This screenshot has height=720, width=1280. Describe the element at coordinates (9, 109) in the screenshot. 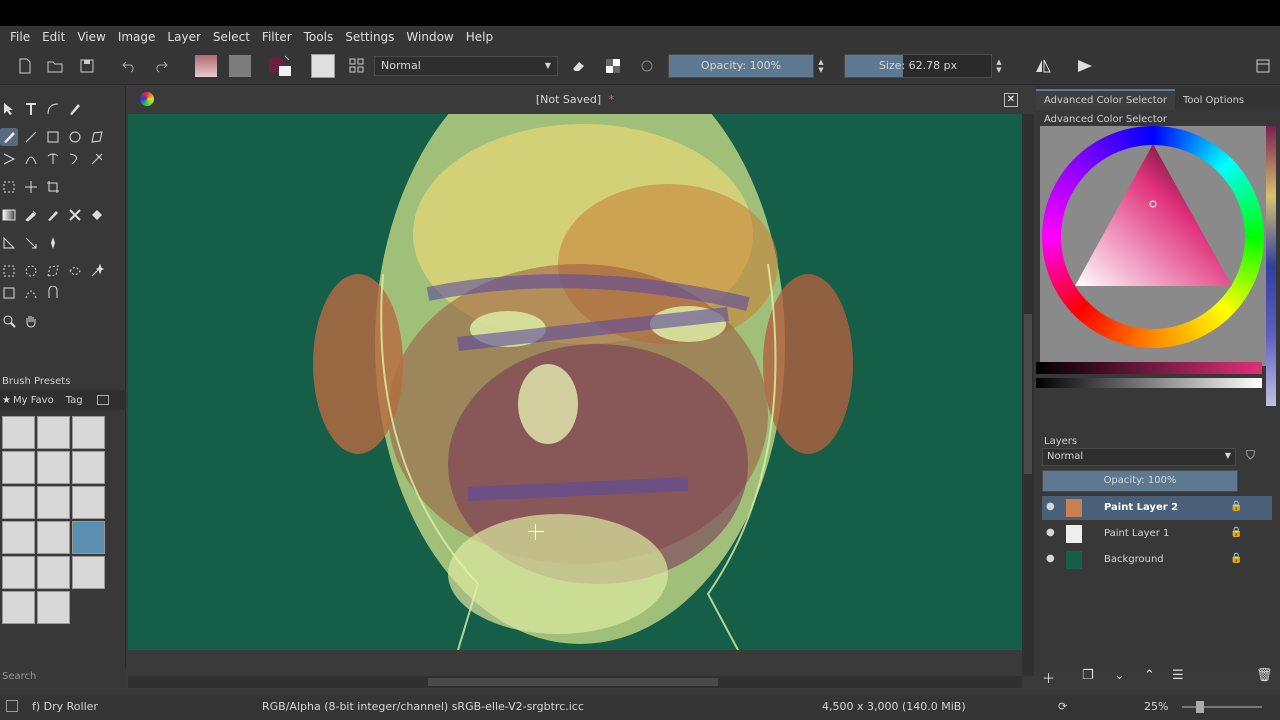

I see `select-shapes-icon` at that location.